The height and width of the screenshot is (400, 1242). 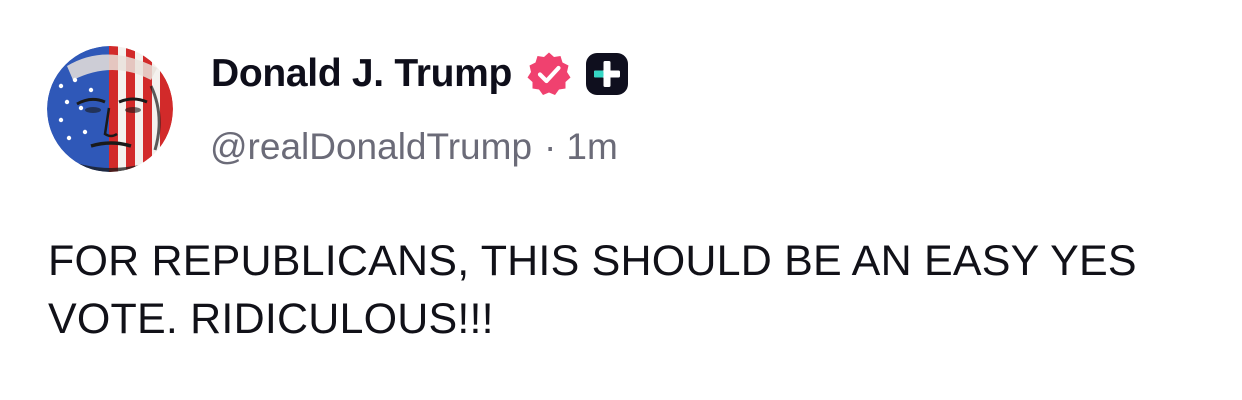 I want to click on display-name: Donald J. Trump, so click(x=361, y=74).